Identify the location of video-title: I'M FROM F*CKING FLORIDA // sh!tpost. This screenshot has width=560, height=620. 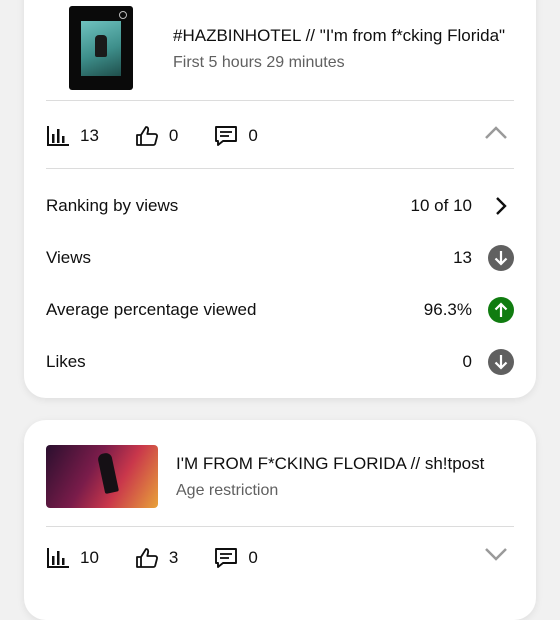
(330, 463).